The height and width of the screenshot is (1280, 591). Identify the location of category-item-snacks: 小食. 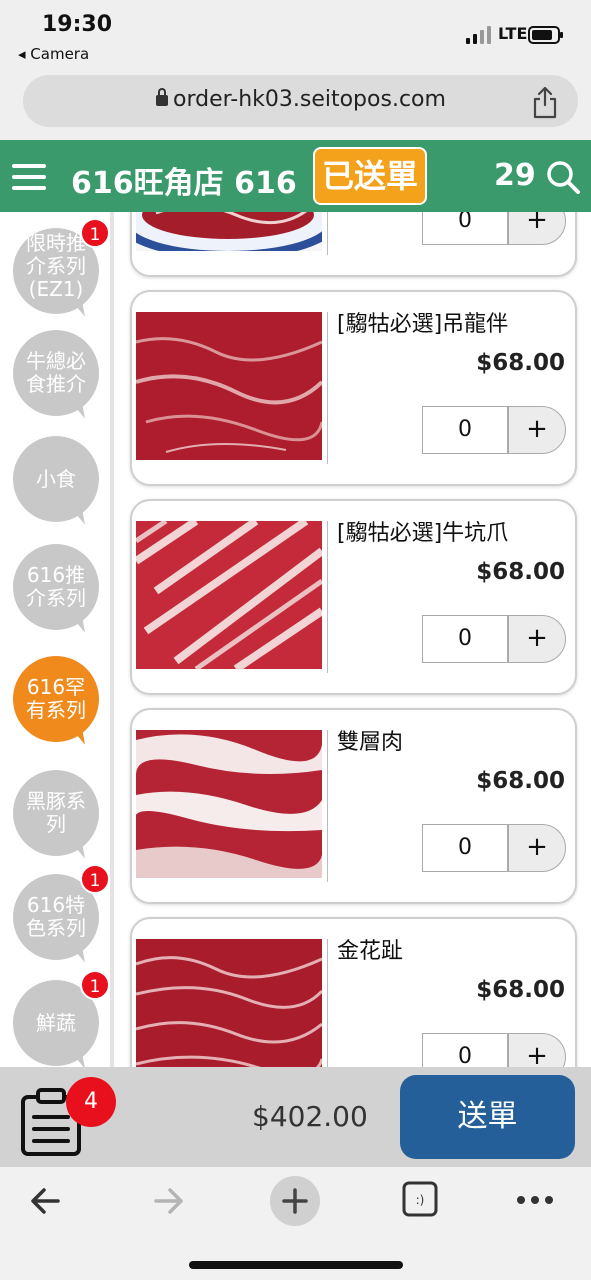
(56, 483).